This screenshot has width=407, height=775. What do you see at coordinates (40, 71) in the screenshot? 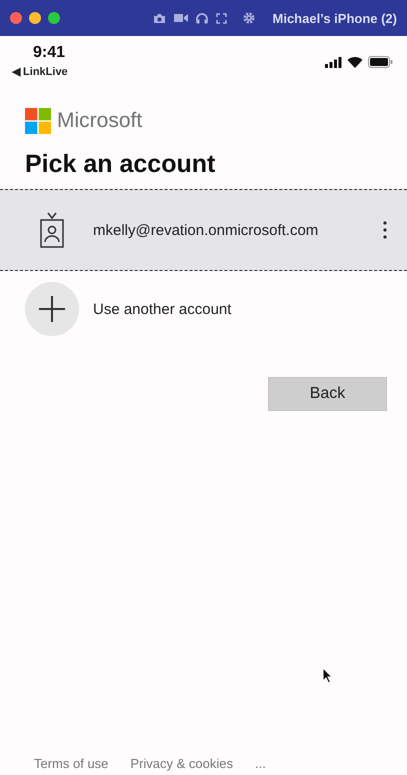
I see `back-to-app-link: ◀ LinkLive` at bounding box center [40, 71].